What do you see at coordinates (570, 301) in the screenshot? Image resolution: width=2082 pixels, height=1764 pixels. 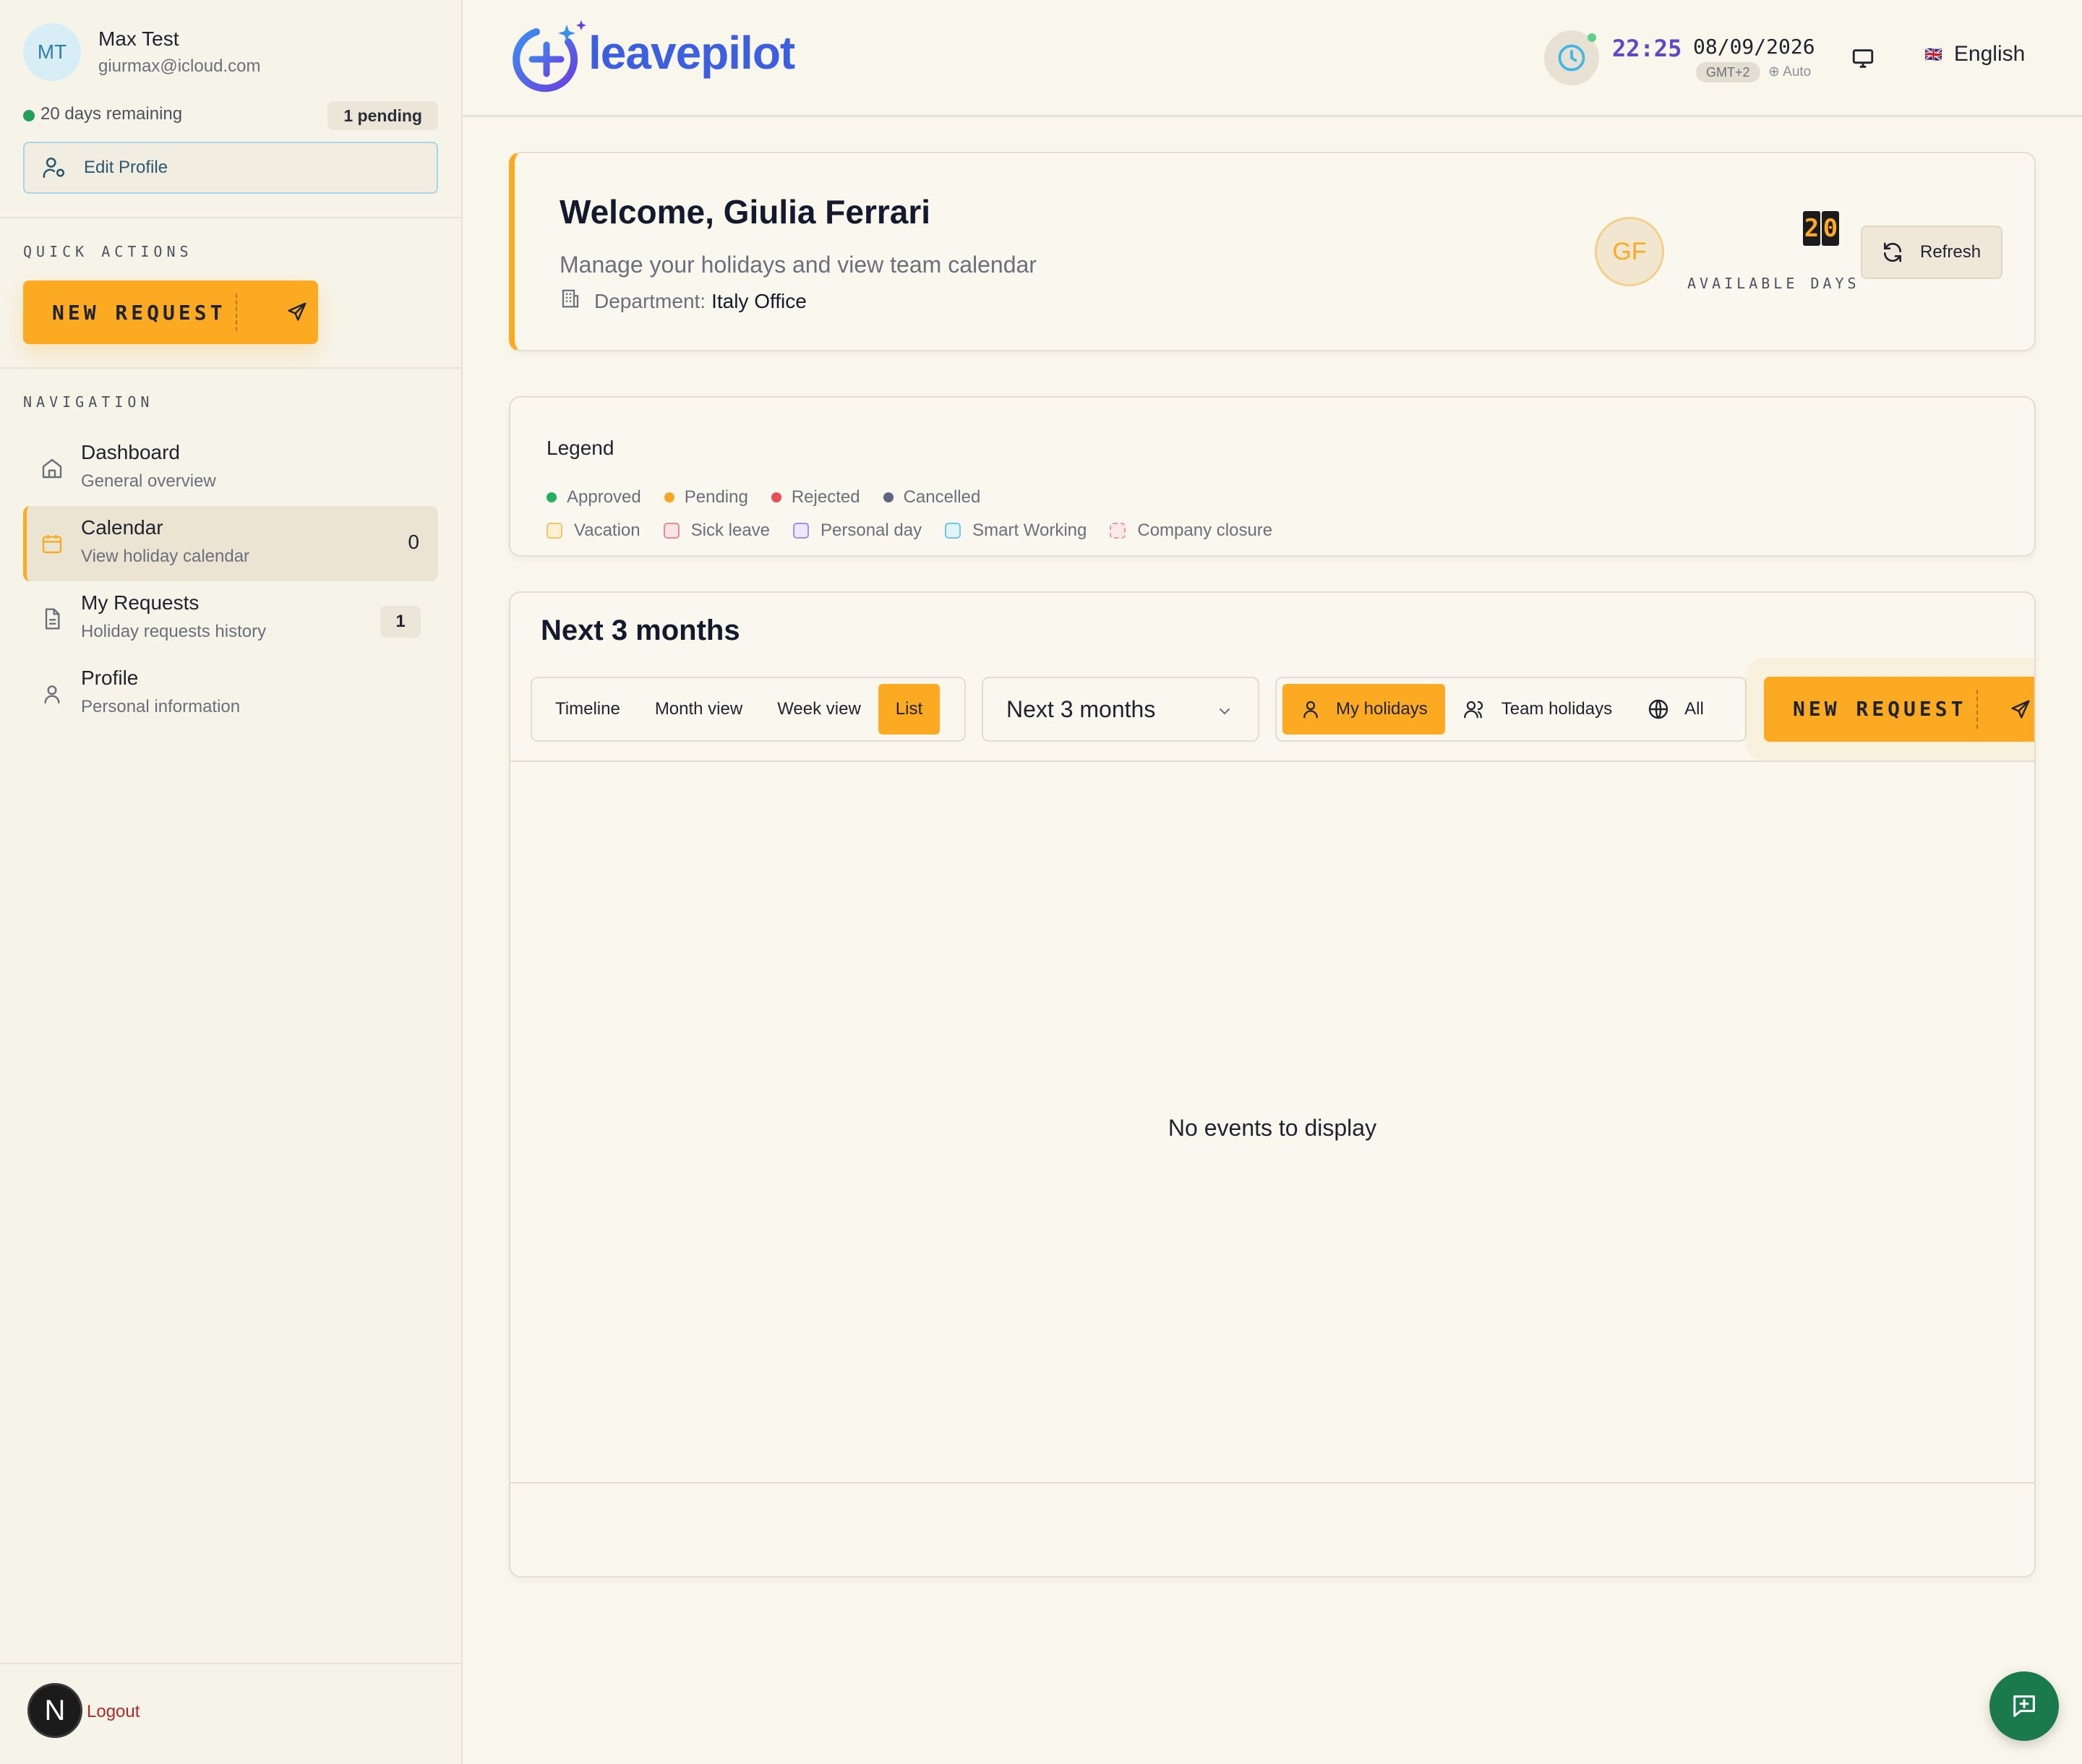 I see `building-icon` at bounding box center [570, 301].